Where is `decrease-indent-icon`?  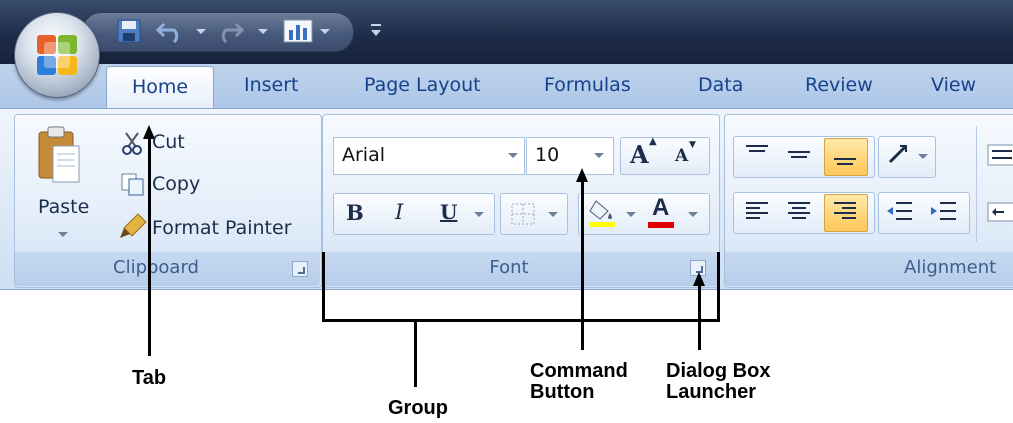
decrease-indent-icon is located at coordinates (899, 211).